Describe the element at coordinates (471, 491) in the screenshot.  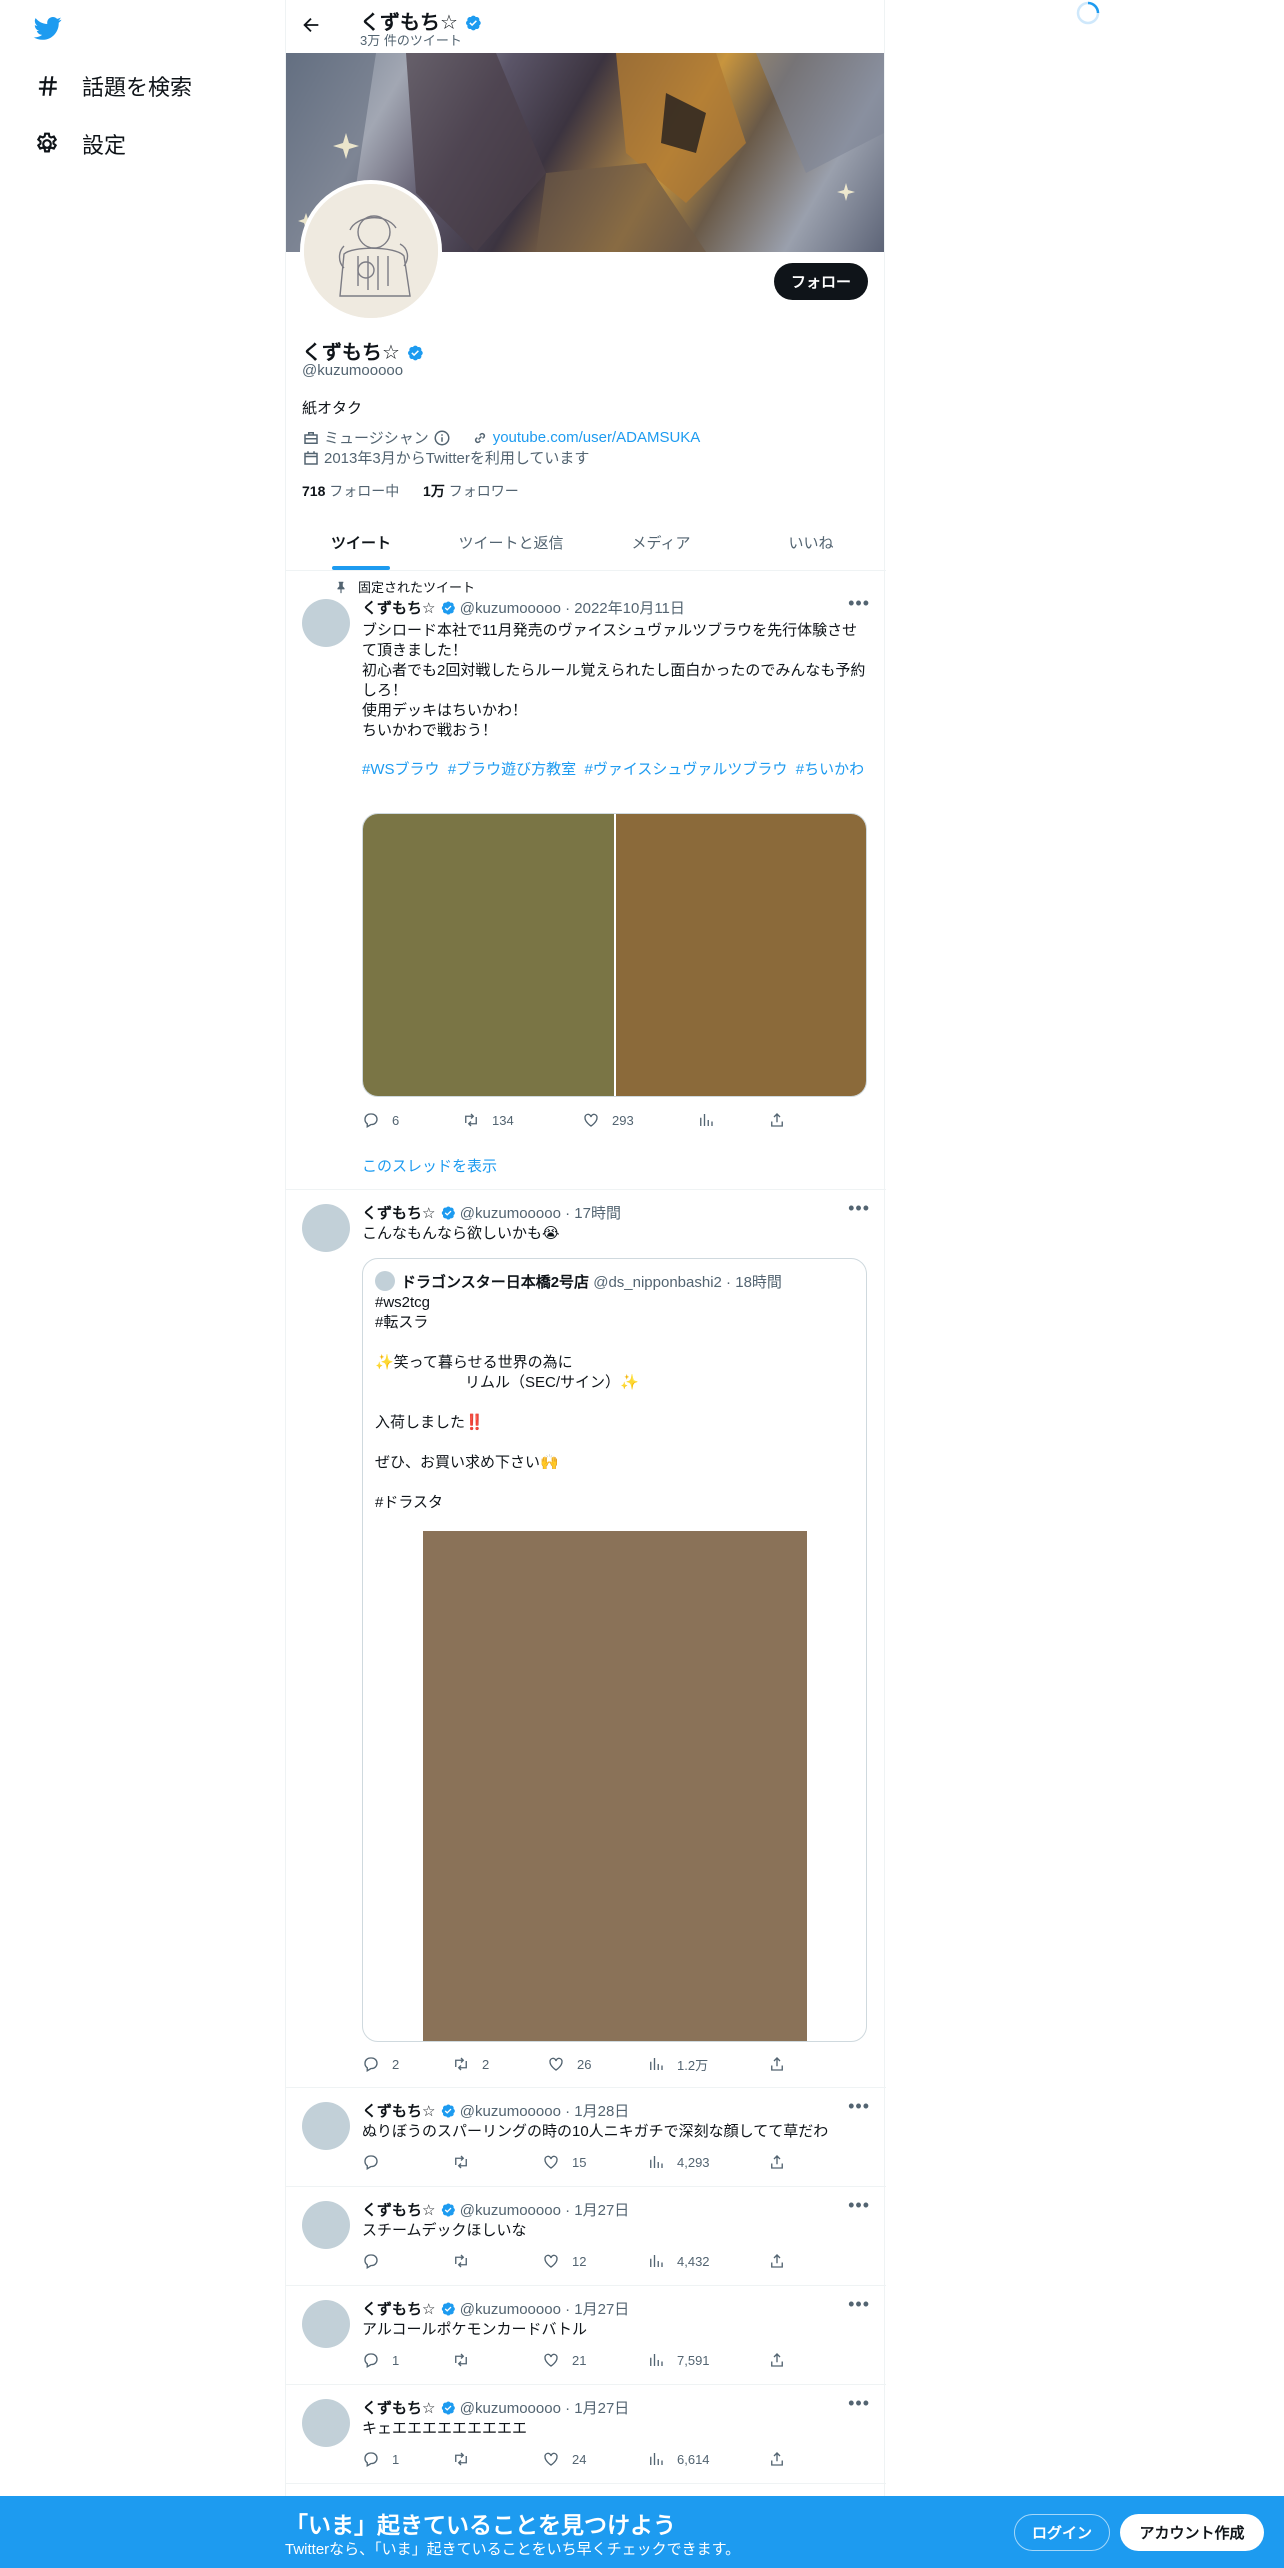
I see `followers-link: 1万 フォロワー` at that location.